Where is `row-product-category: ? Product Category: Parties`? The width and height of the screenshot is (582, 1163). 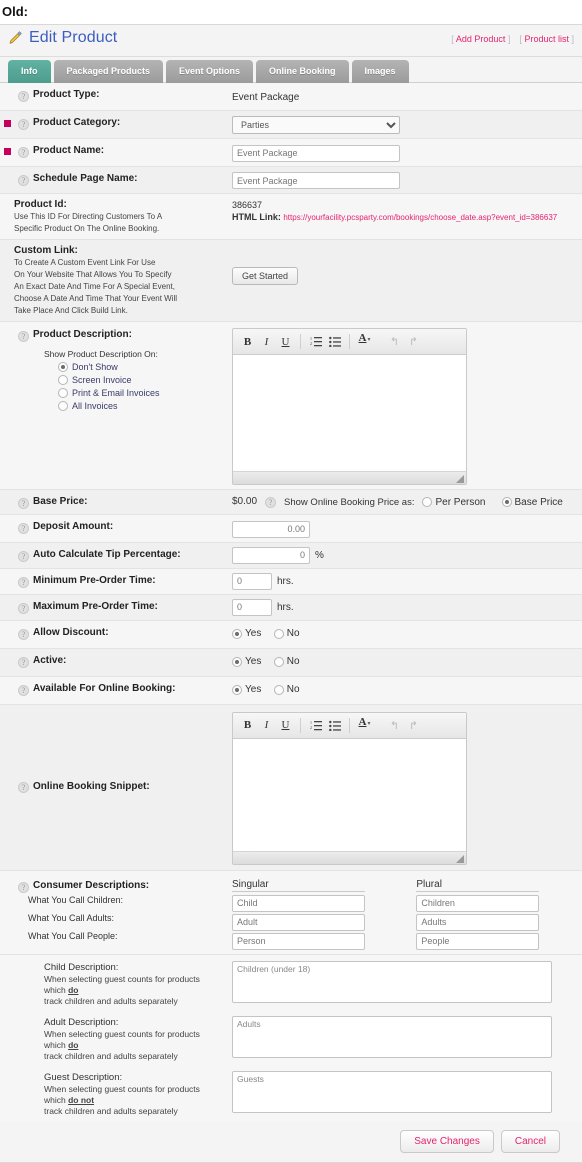 row-product-category: ? Product Category: Parties is located at coordinates (291, 125).